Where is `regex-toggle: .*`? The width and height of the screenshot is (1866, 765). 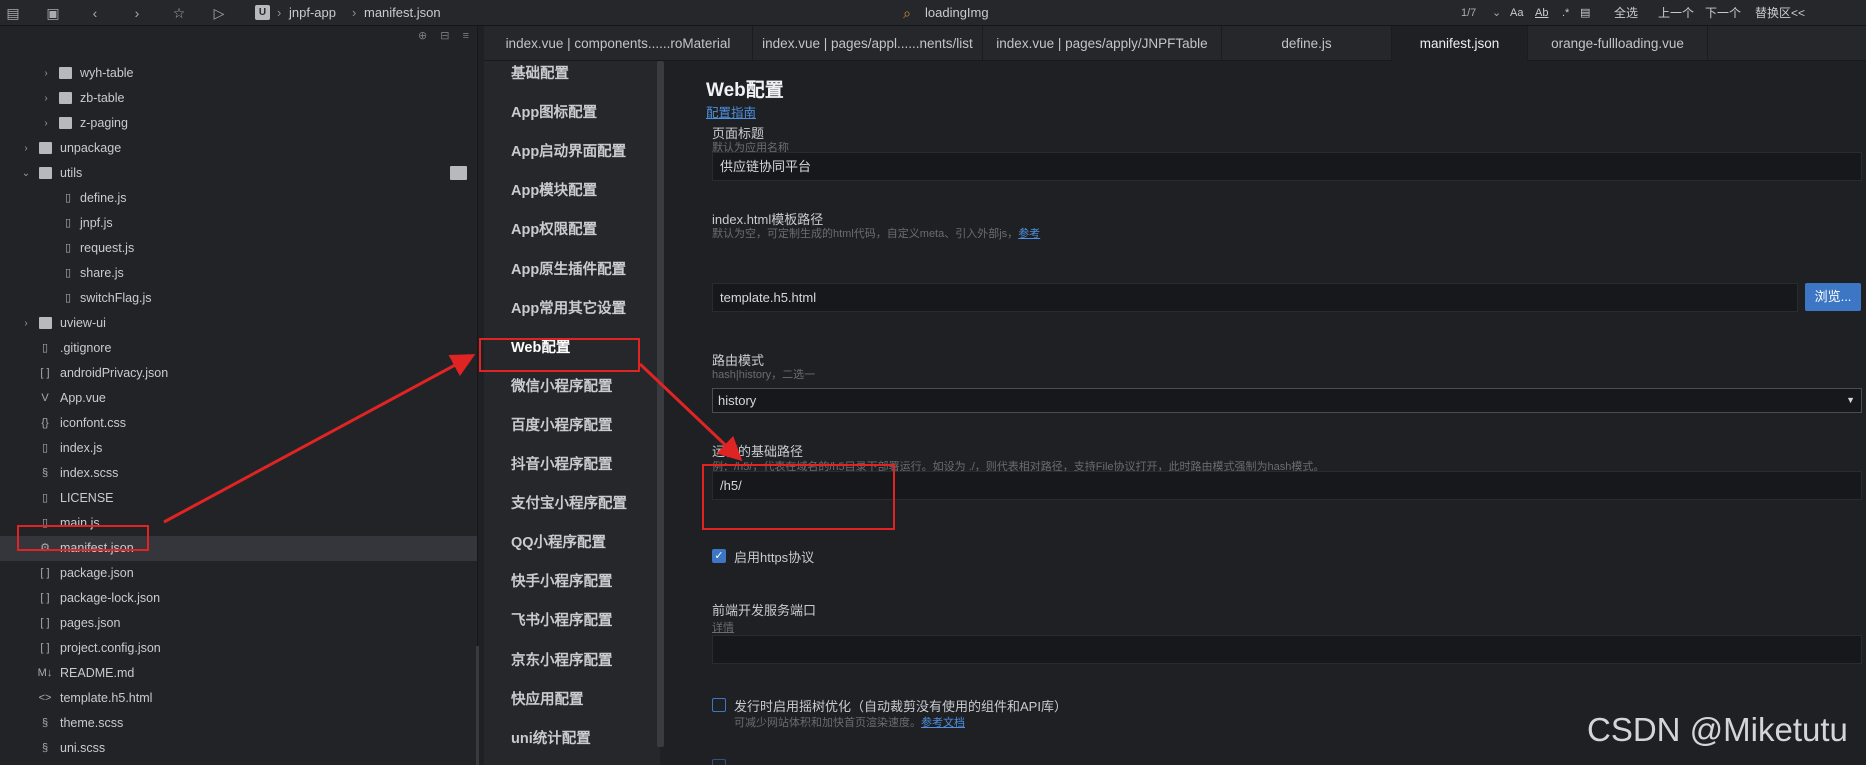
regex-toggle: .* is located at coordinates (1565, 13).